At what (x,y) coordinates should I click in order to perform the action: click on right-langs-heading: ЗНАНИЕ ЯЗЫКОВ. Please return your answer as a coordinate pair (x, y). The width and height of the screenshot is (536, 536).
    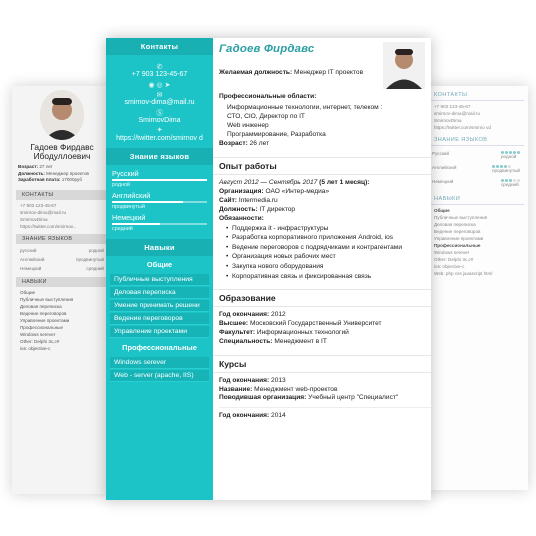
    Looking at the image, I should click on (476, 140).